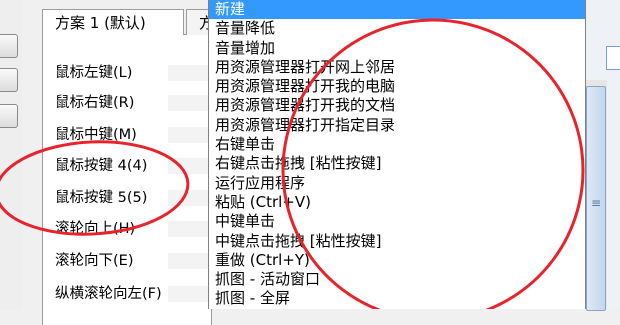 The width and height of the screenshot is (620, 325). What do you see at coordinates (96, 135) in the screenshot?
I see `mouse-button-label: 鼠标中键(M)` at bounding box center [96, 135].